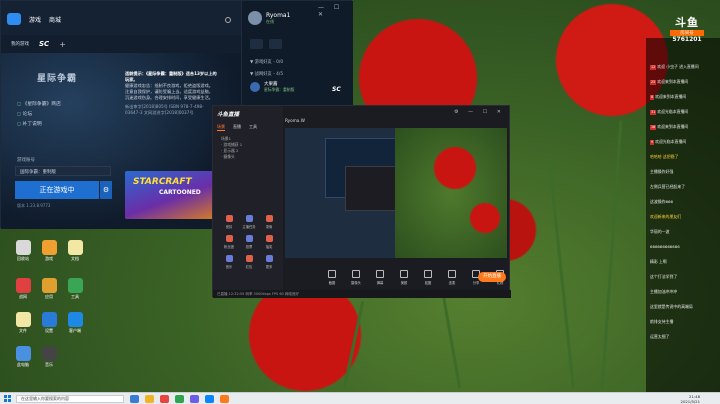 The height and width of the screenshot is (404, 720). I want to click on game-version-select: 国际争霸：重制版, so click(63, 171).